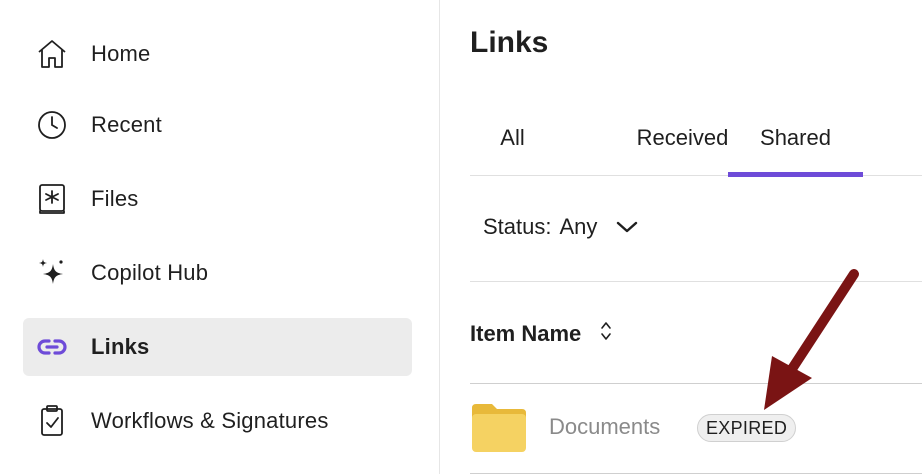 The image size is (922, 474). What do you see at coordinates (52, 199) in the screenshot?
I see `files-icon` at bounding box center [52, 199].